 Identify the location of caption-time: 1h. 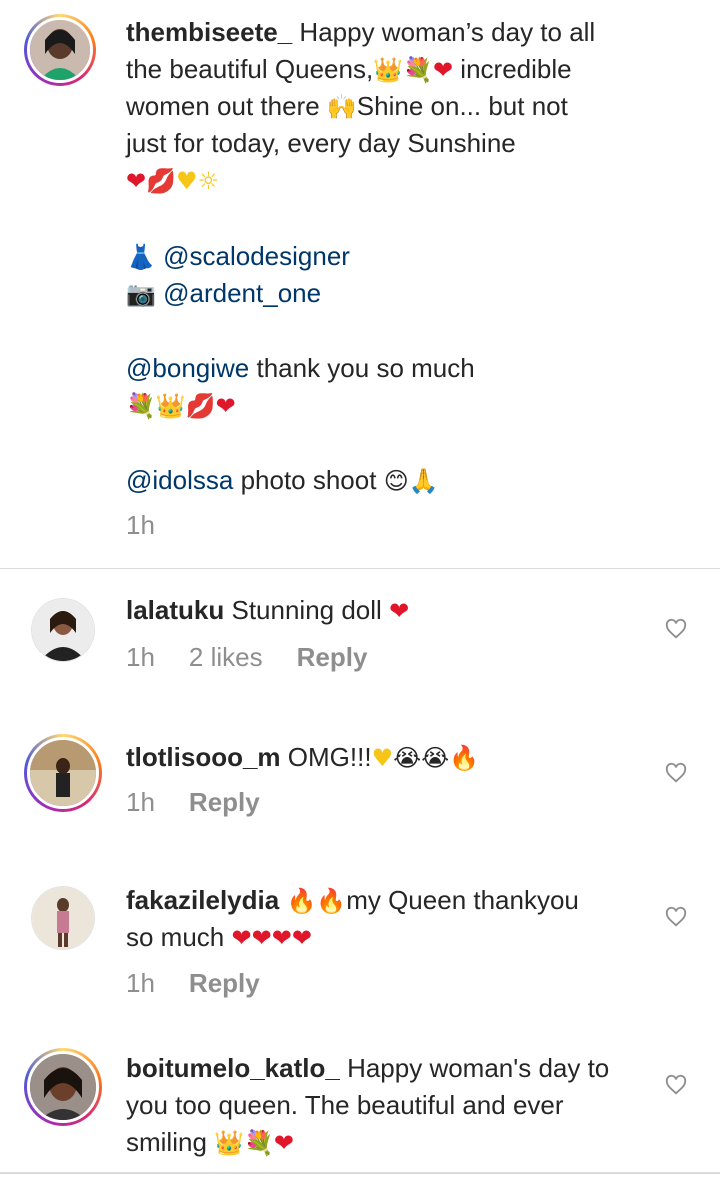
(140, 525).